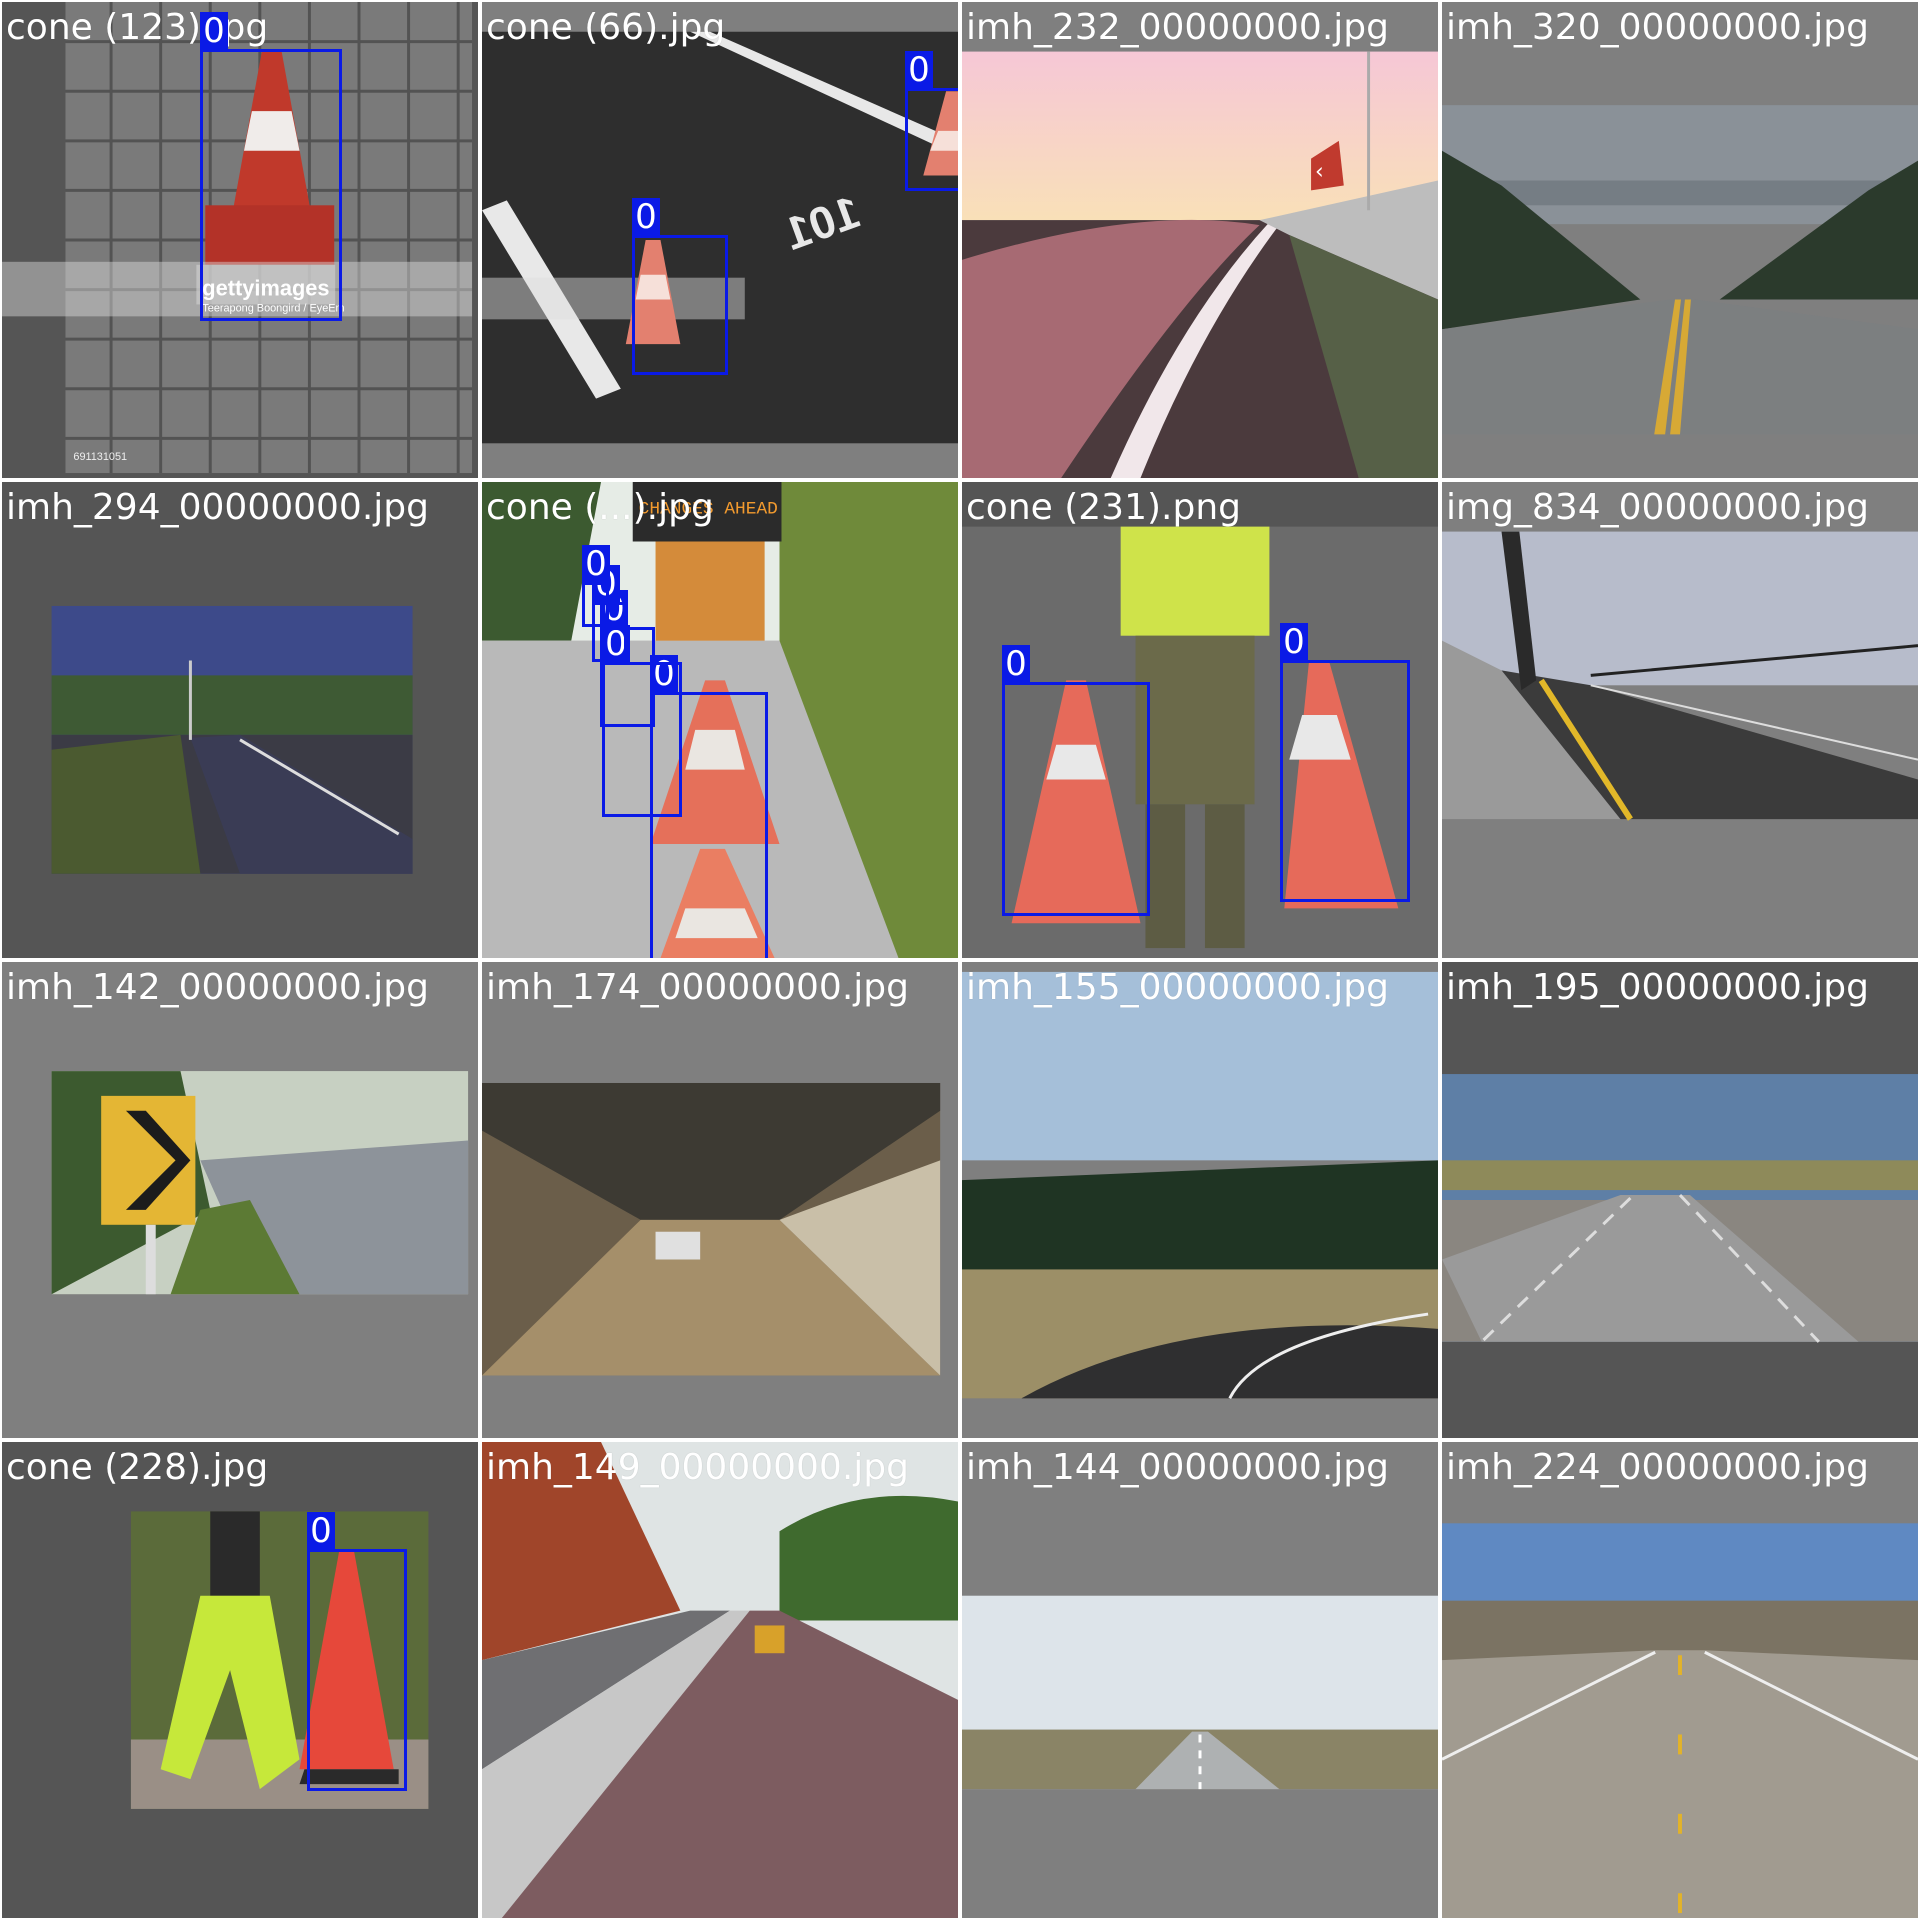 The height and width of the screenshot is (1920, 1920). I want to click on tile-filename: cone (...).jpg, so click(600, 507).